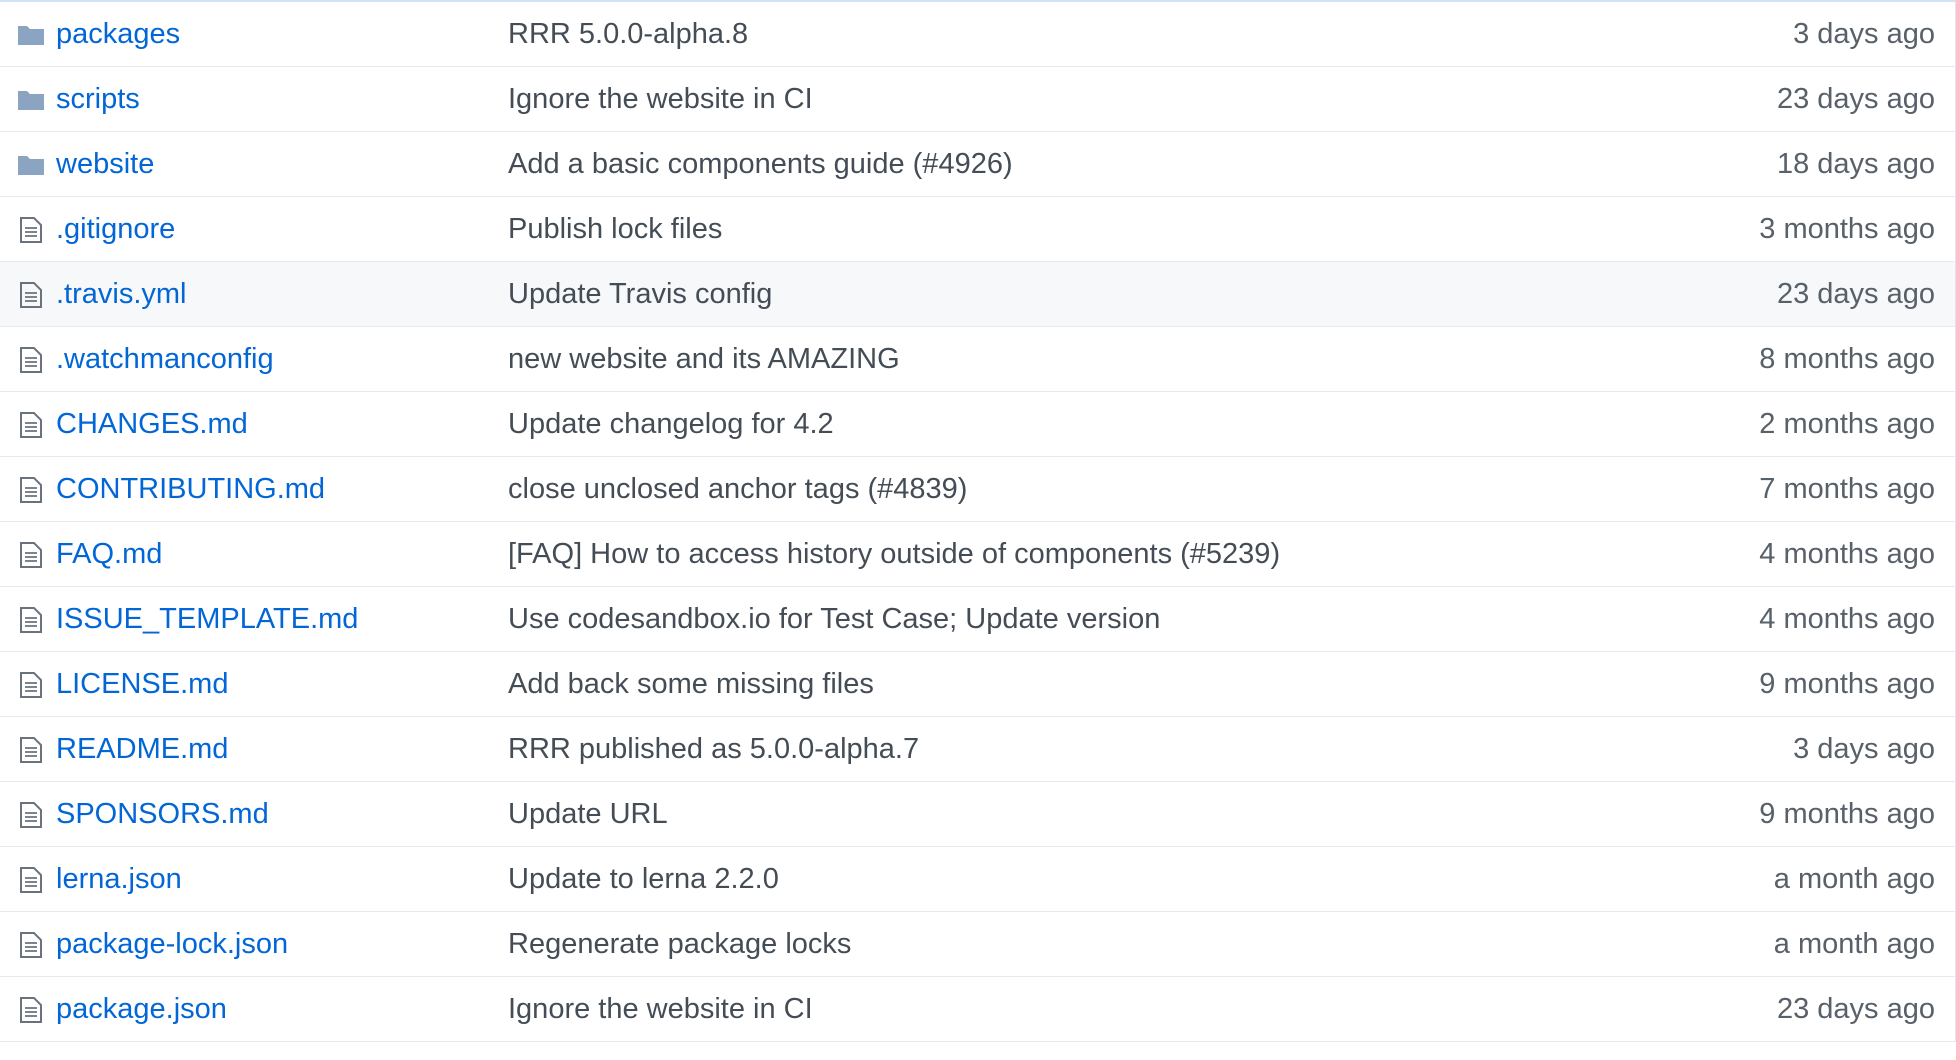 This screenshot has width=1956, height=1060. What do you see at coordinates (98, 99) in the screenshot?
I see `file-name-link: scripts` at bounding box center [98, 99].